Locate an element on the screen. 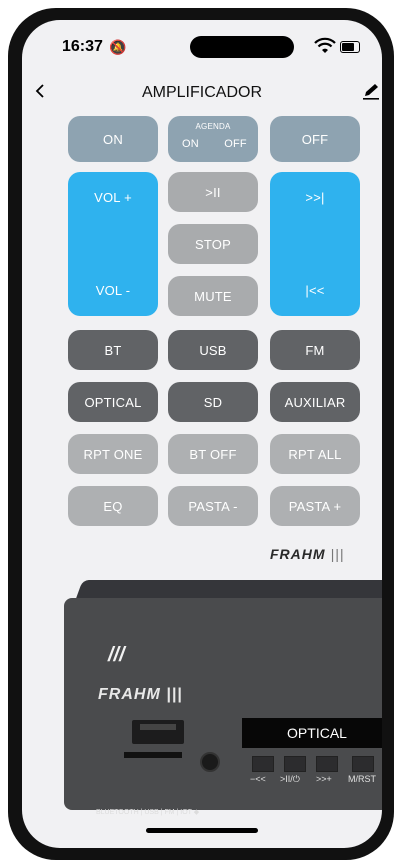 Image resolution: width=407 pixels, height=867 pixels. sd-slot is located at coordinates (153, 755).